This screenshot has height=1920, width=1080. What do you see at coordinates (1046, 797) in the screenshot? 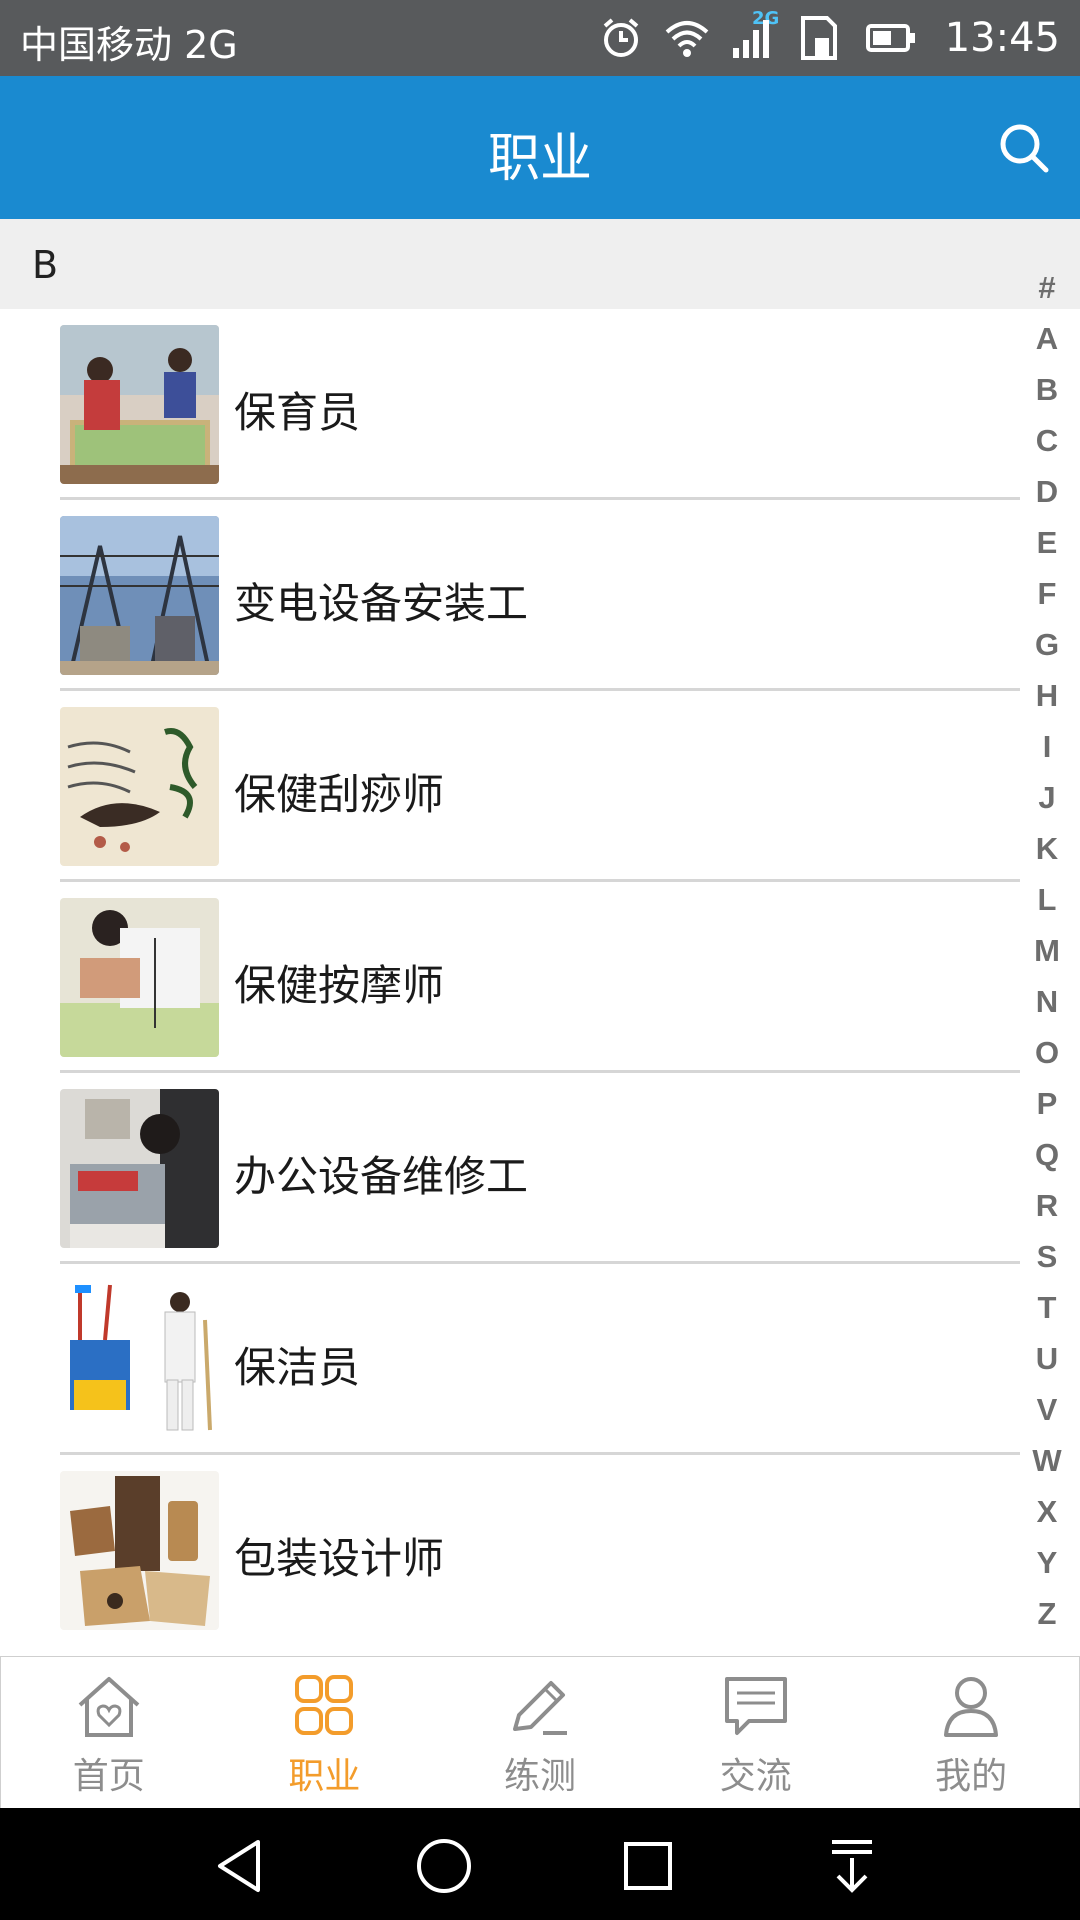
I see `index-letter-j: J` at bounding box center [1046, 797].